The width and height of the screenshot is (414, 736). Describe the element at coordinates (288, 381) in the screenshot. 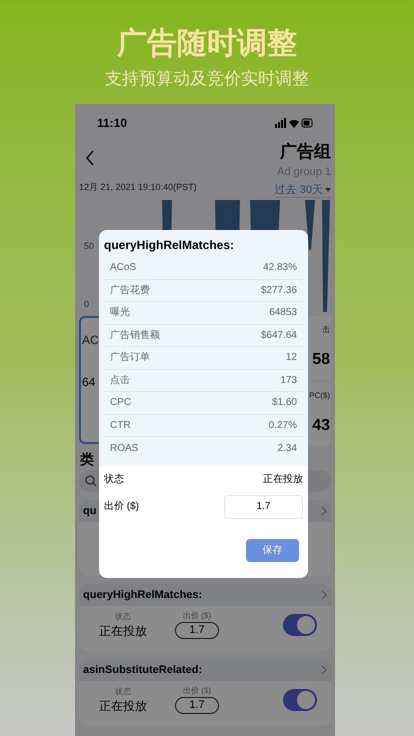

I see `metric-value: 173` at that location.